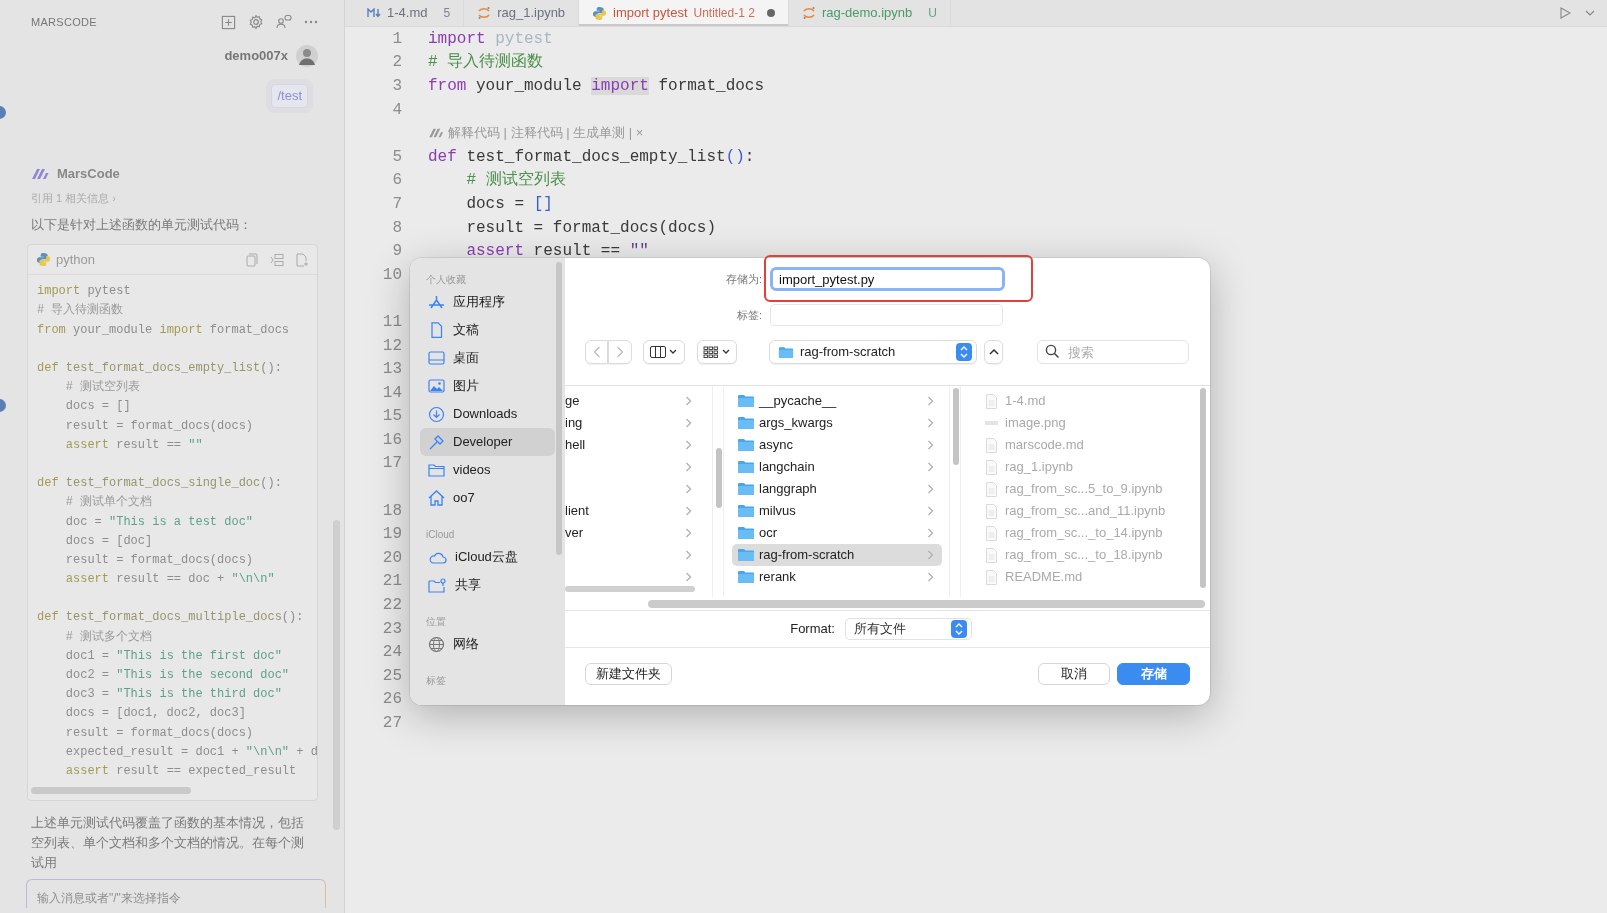 The width and height of the screenshot is (1607, 913). I want to click on folder-item: async, so click(837, 445).